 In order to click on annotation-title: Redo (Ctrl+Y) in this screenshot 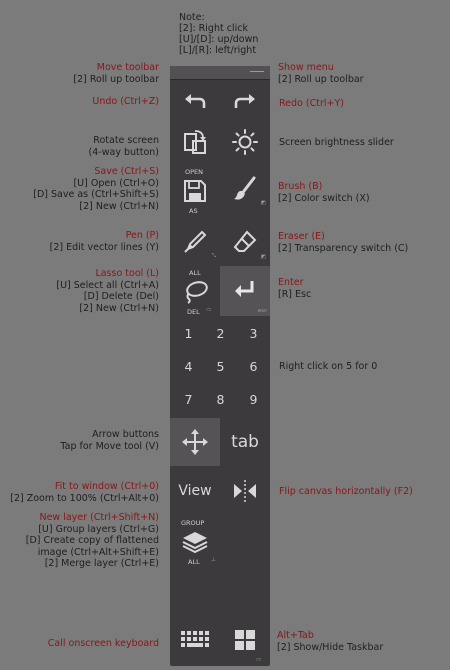, I will do `click(311, 103)`.